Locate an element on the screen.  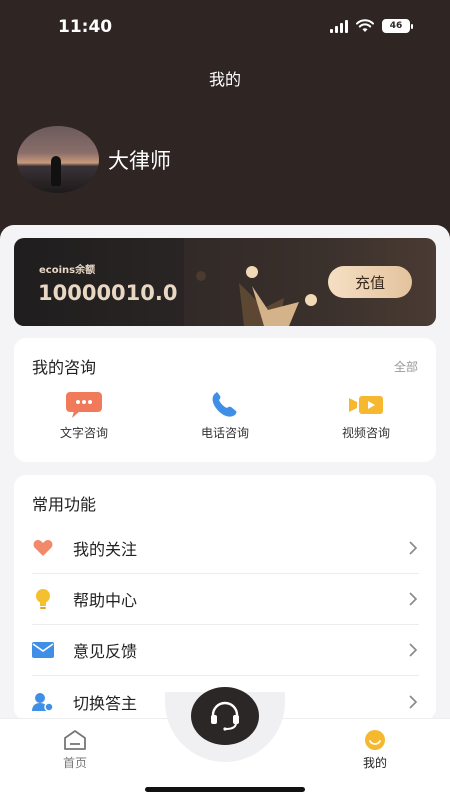
status-time: 11:40 is located at coordinates (85, 27).